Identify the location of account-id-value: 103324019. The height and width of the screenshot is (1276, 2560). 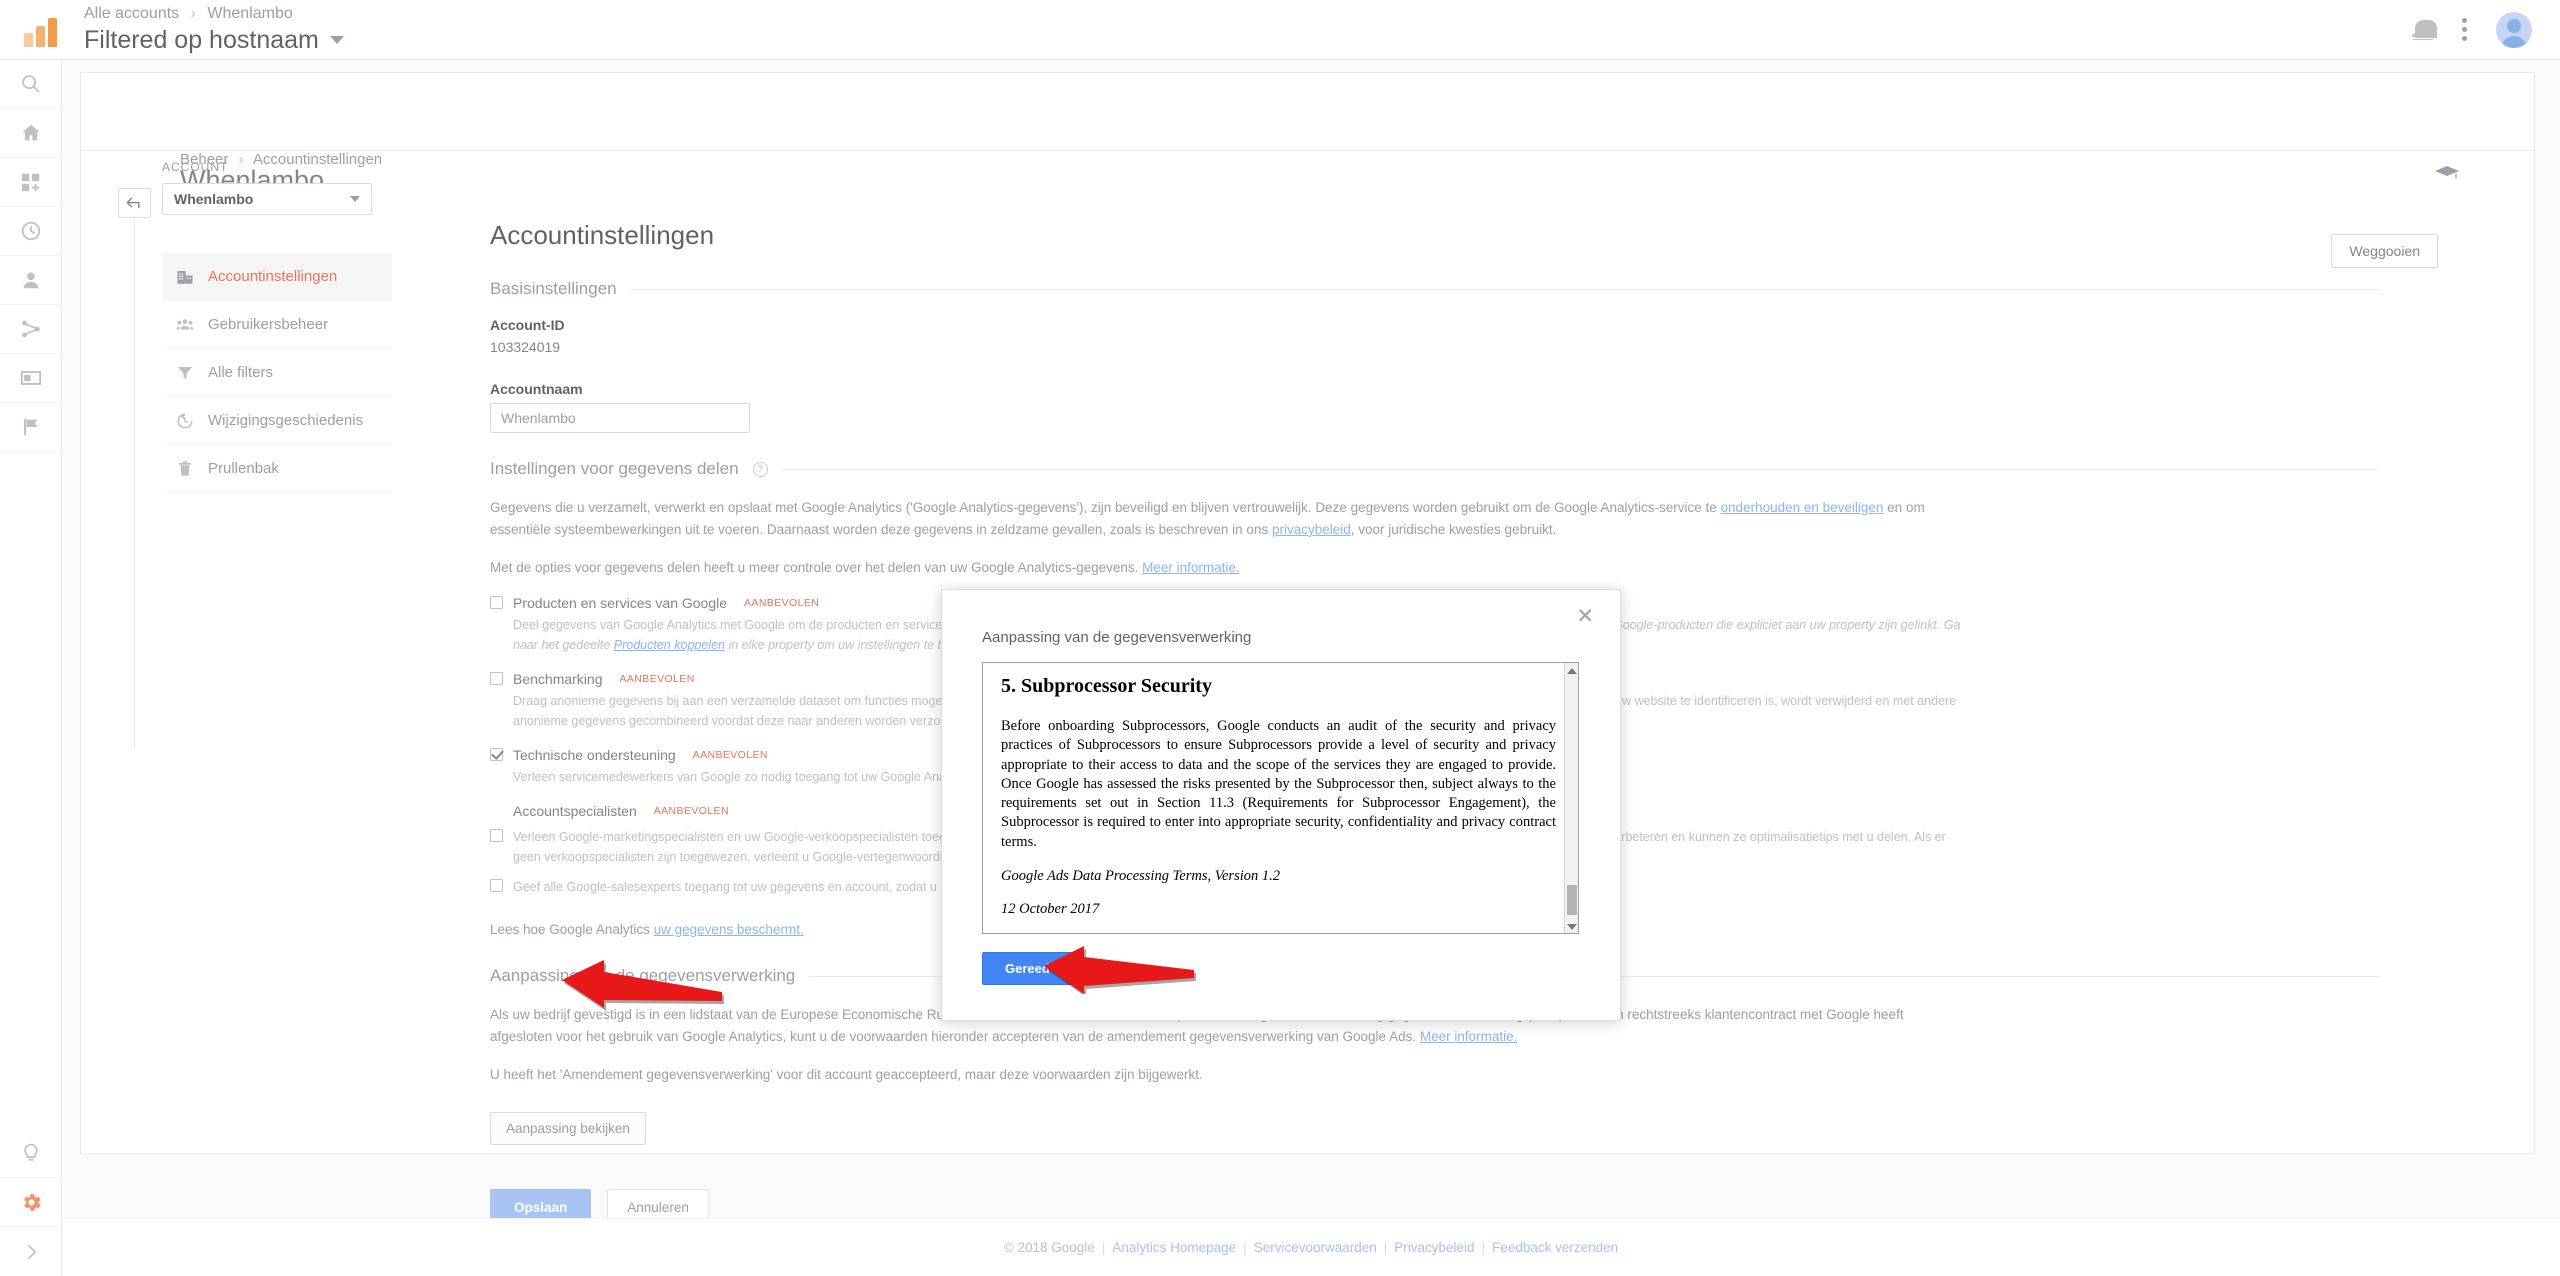
(525, 347).